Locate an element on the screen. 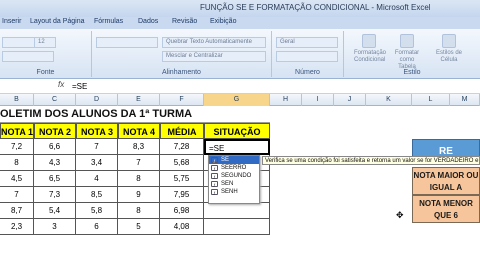 This screenshot has height=270, width=480. cell-nota4: 5 is located at coordinates (139, 227).